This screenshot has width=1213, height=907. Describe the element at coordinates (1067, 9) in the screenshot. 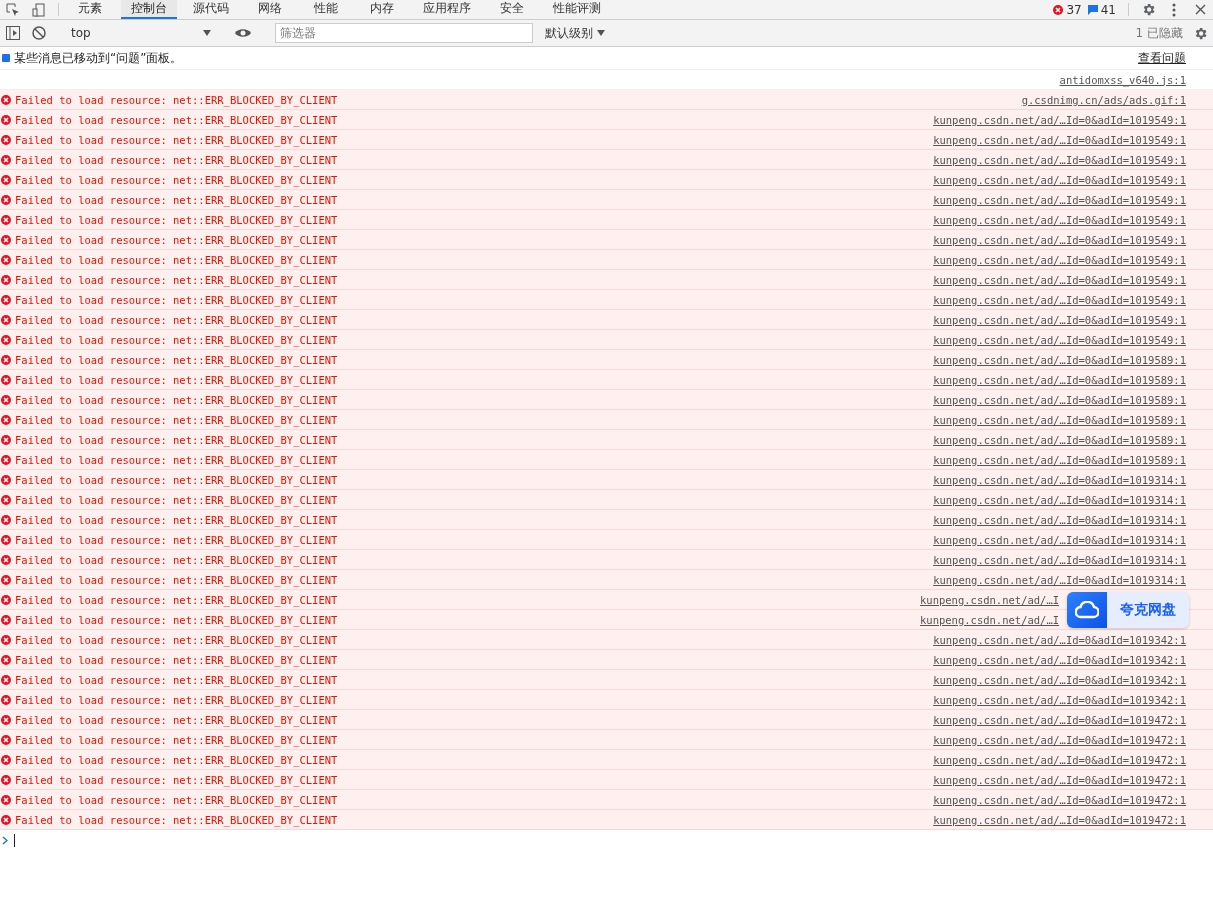

I see `error-count: 37` at that location.